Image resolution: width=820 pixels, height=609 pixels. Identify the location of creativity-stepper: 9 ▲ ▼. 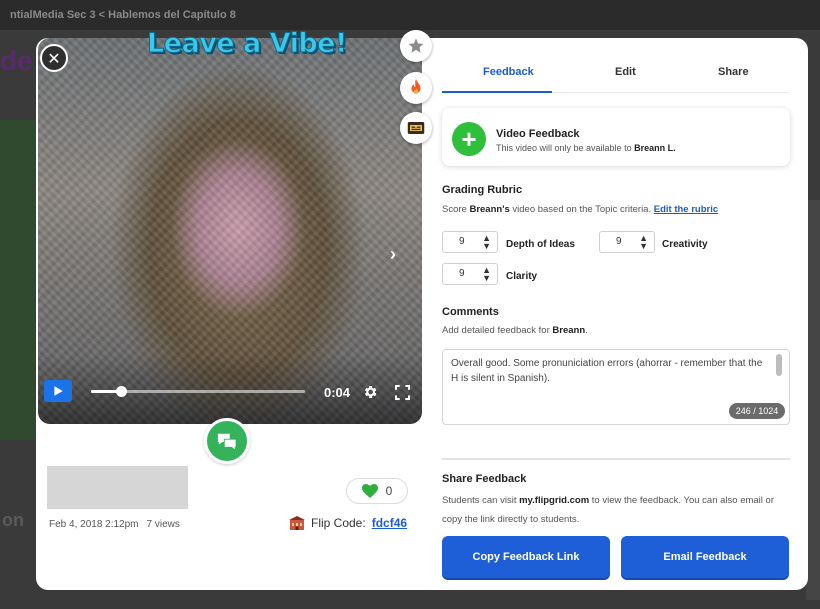
(627, 242).